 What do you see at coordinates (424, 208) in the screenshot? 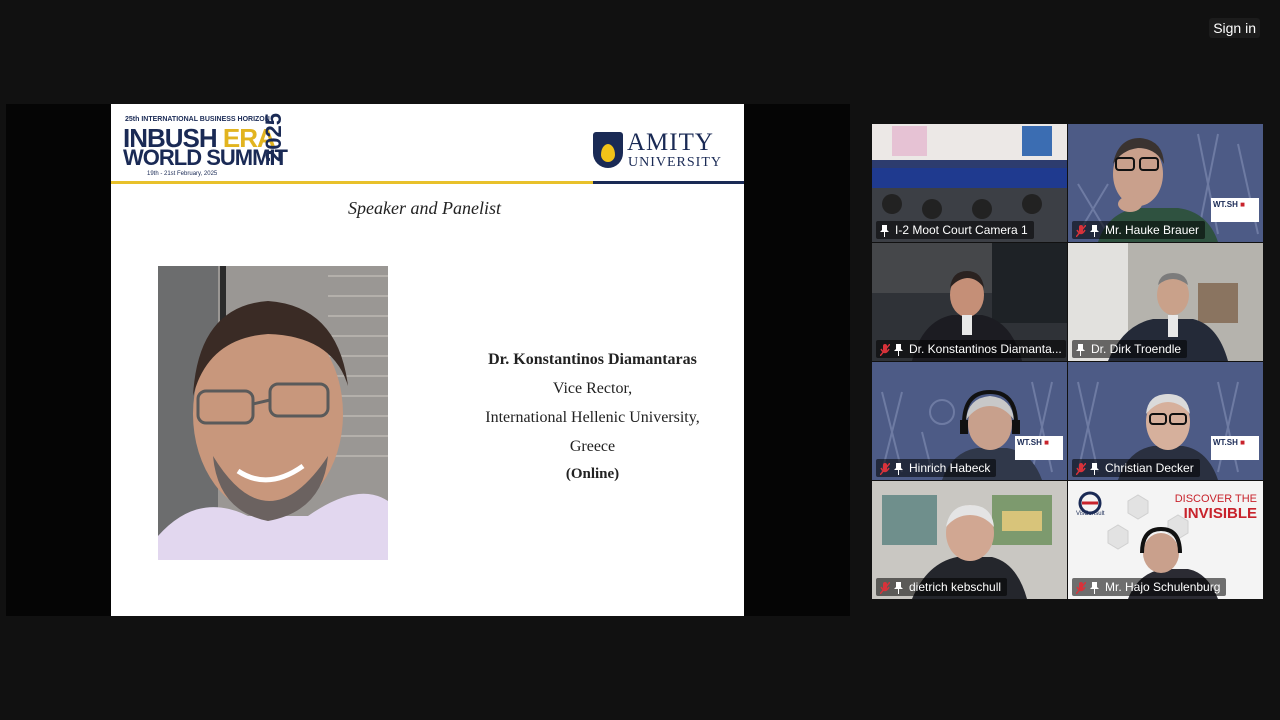
I see `slide-title: Speaker and Panelist` at bounding box center [424, 208].